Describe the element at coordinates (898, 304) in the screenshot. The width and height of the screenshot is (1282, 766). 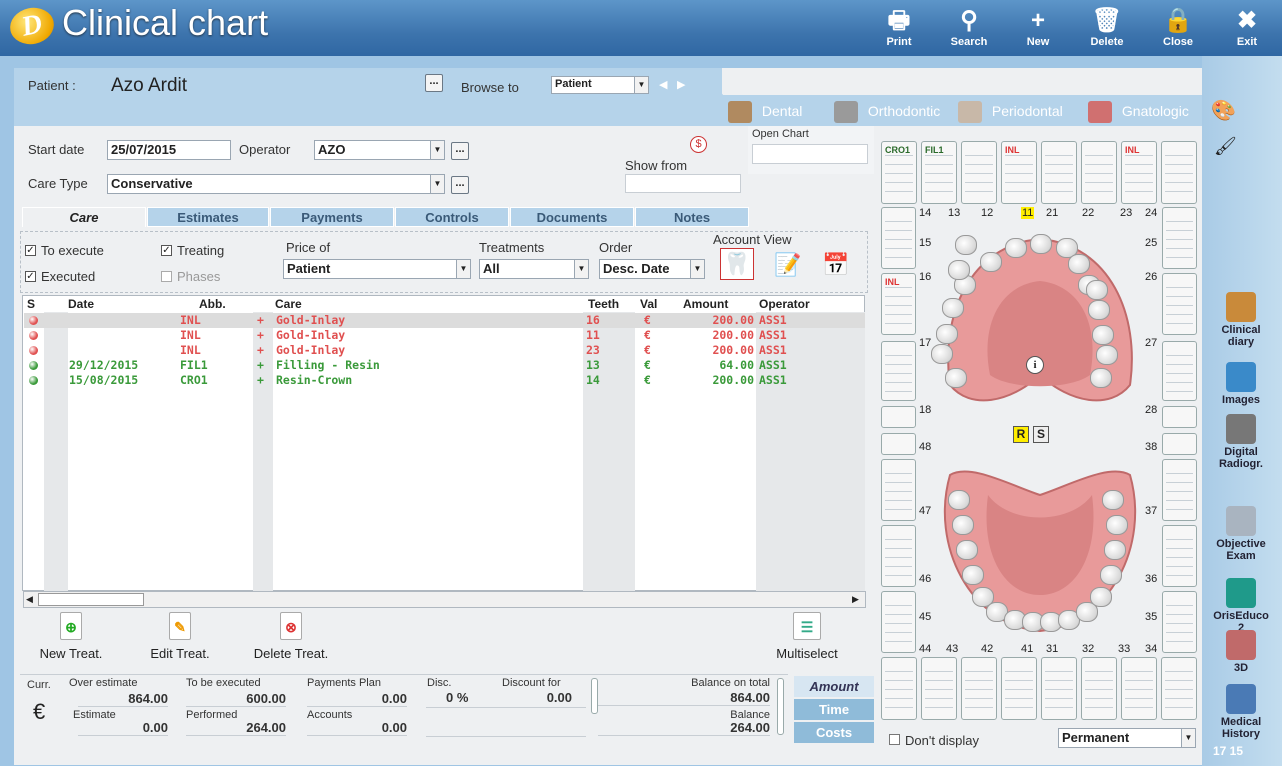
I see `side-tooth-box: INL` at that location.